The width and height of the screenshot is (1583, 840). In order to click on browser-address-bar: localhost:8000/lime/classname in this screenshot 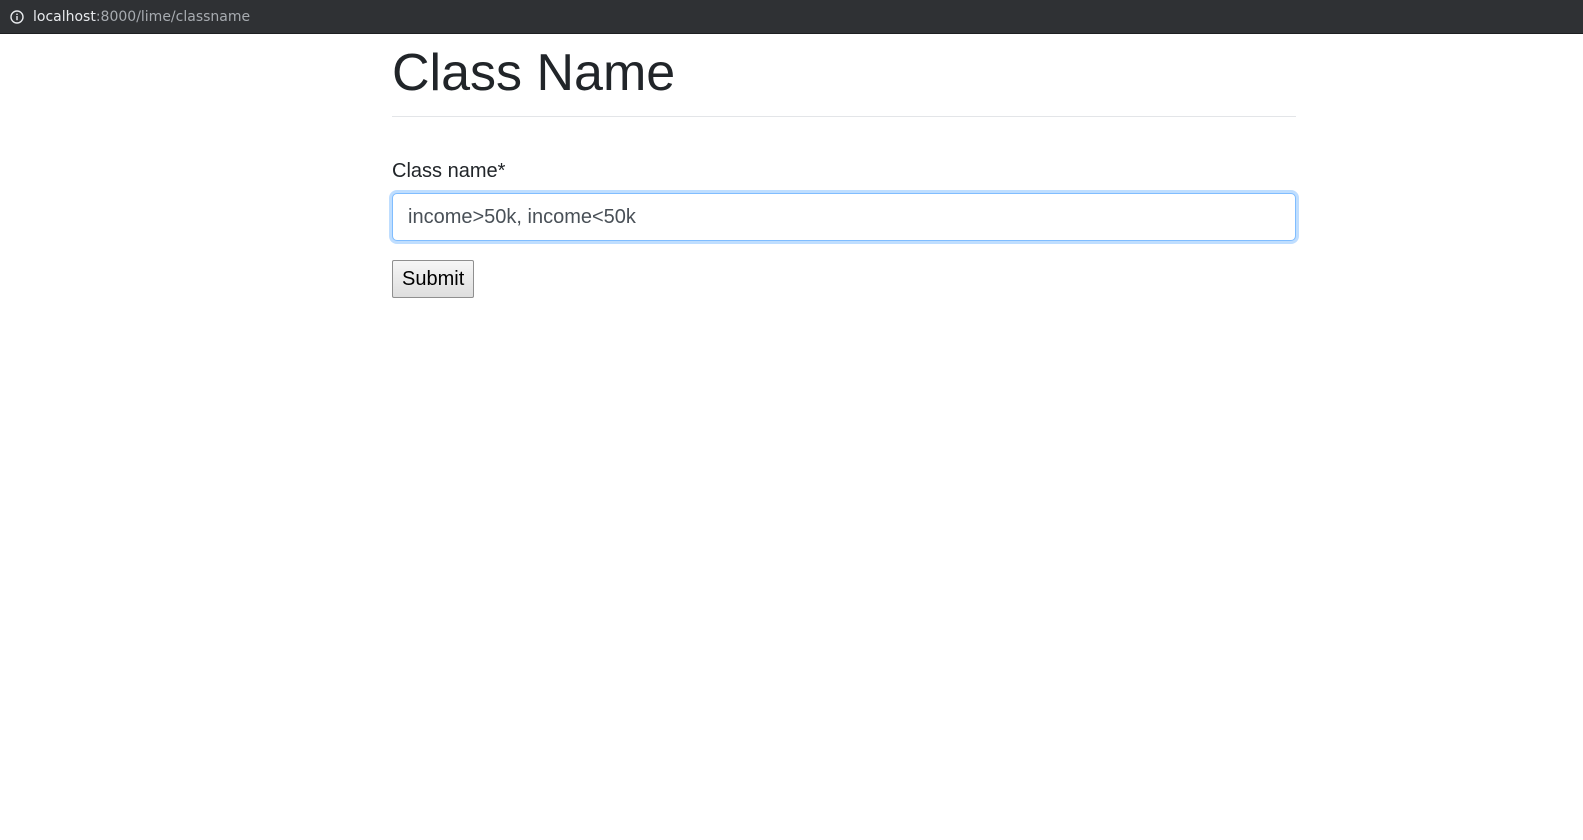, I will do `click(791, 17)`.